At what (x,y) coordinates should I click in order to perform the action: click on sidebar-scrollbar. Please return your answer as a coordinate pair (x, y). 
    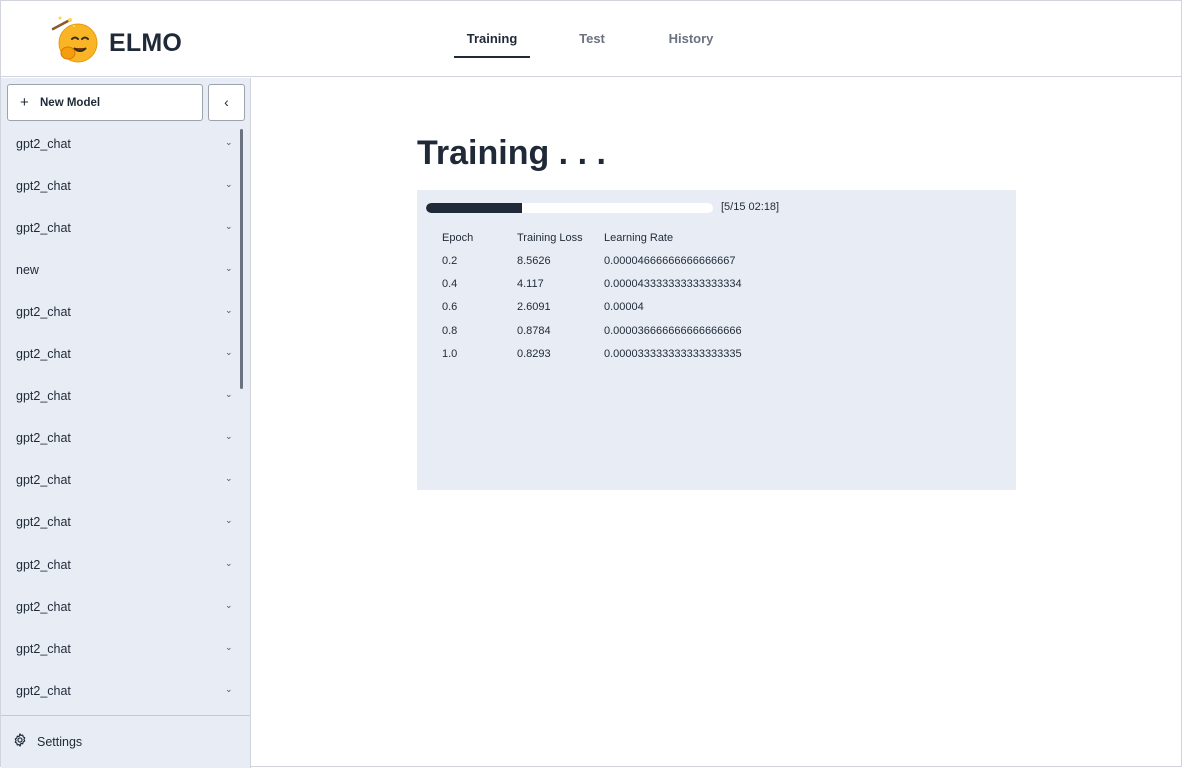
    Looking at the image, I should click on (241, 259).